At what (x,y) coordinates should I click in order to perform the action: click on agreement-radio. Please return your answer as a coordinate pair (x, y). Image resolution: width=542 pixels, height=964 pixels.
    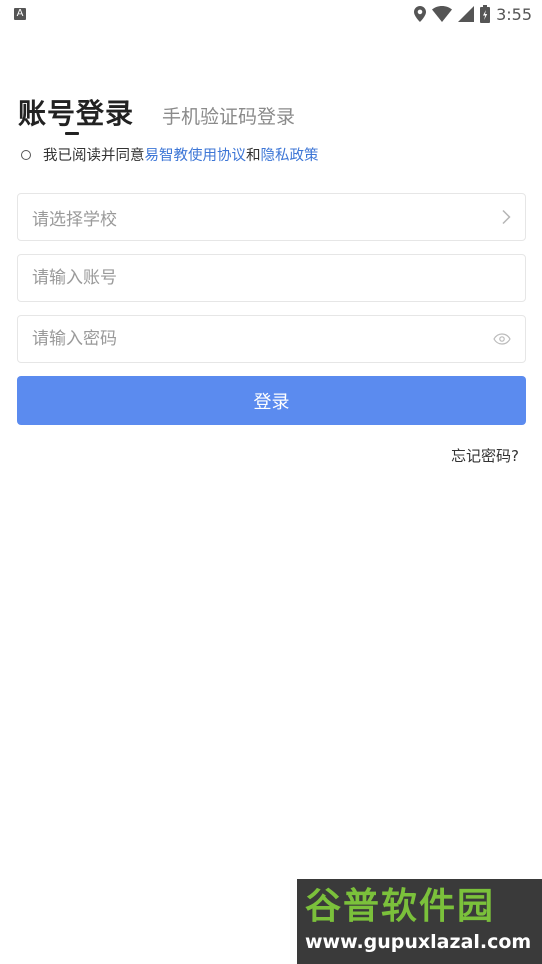
    Looking at the image, I should click on (26, 154).